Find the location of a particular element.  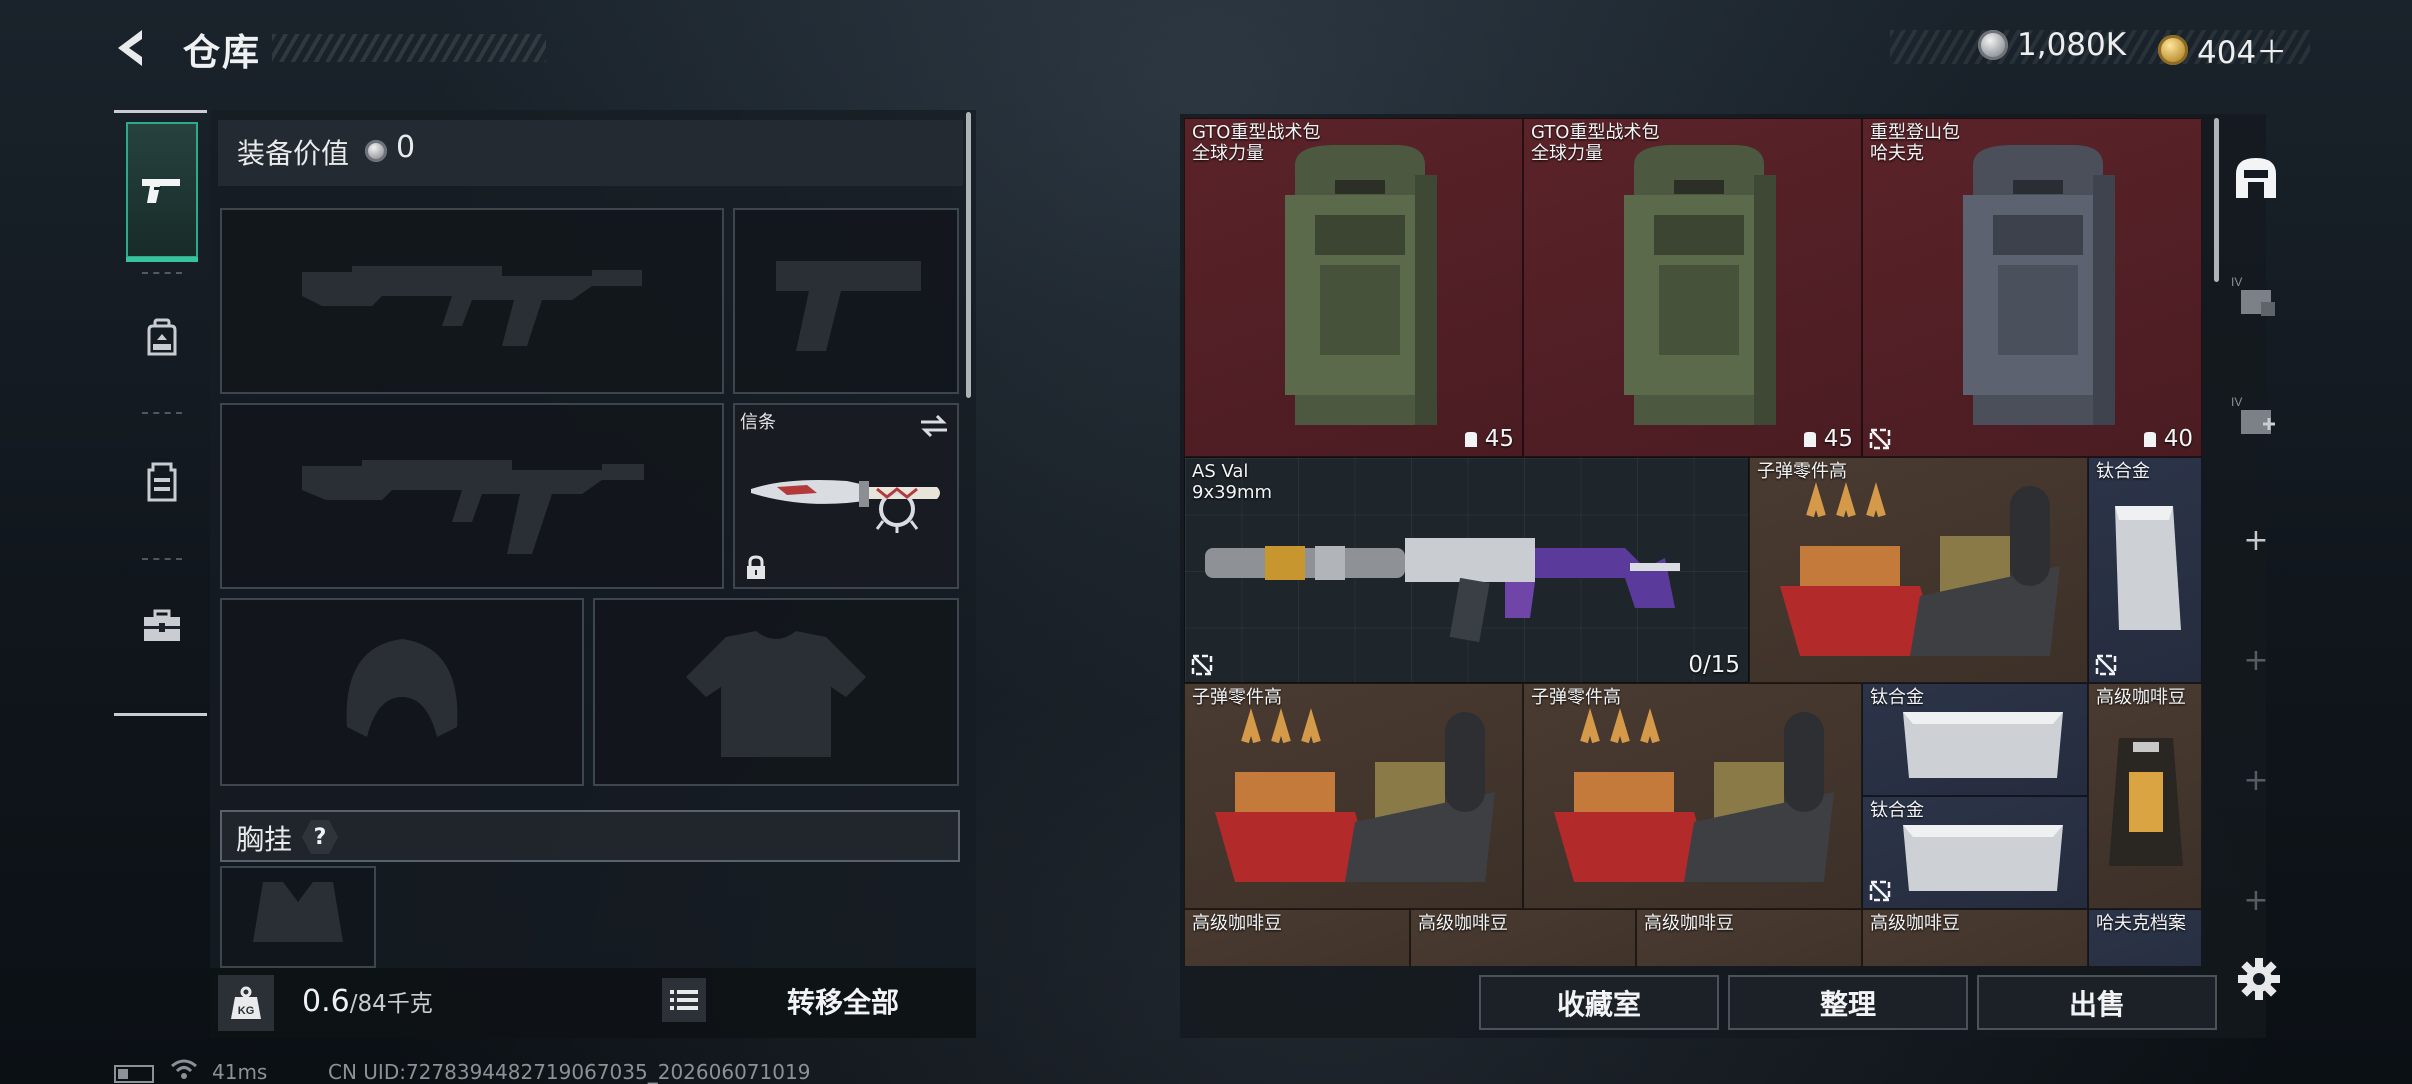

tab-chest-rig is located at coordinates (162, 482).